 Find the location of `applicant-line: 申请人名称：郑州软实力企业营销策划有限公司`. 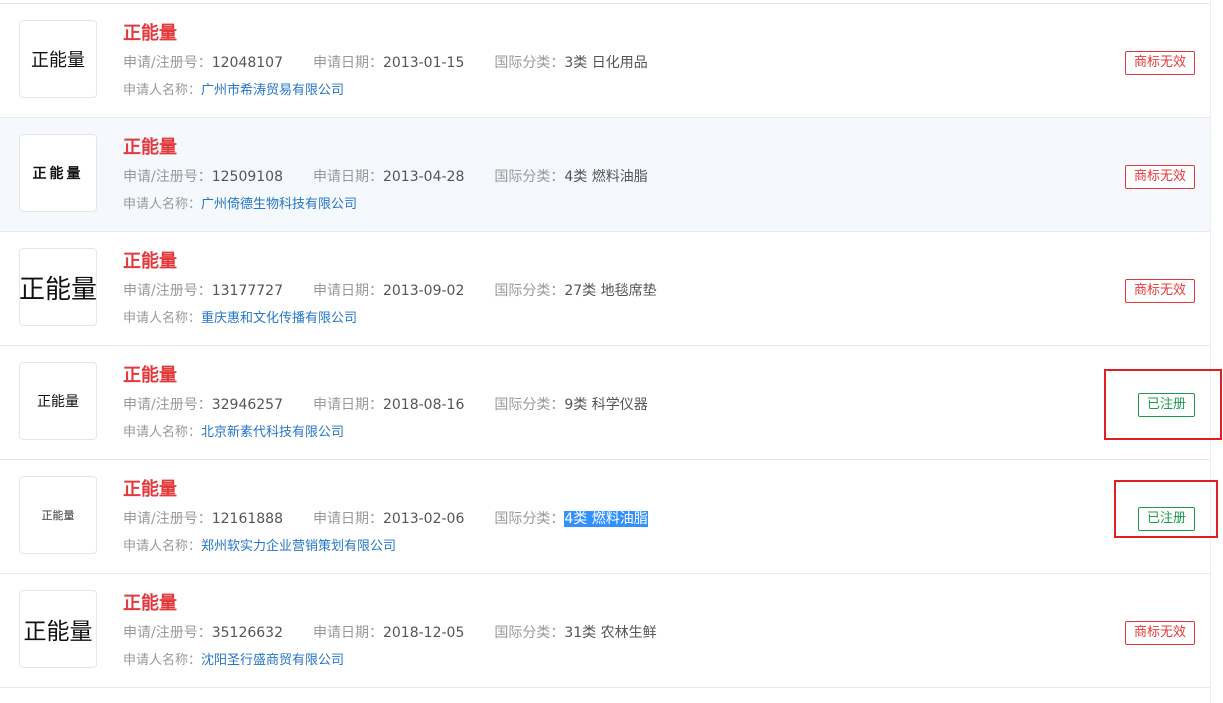

applicant-line: 申请人名称：郑州软实力企业营销策划有限公司 is located at coordinates (259, 547).